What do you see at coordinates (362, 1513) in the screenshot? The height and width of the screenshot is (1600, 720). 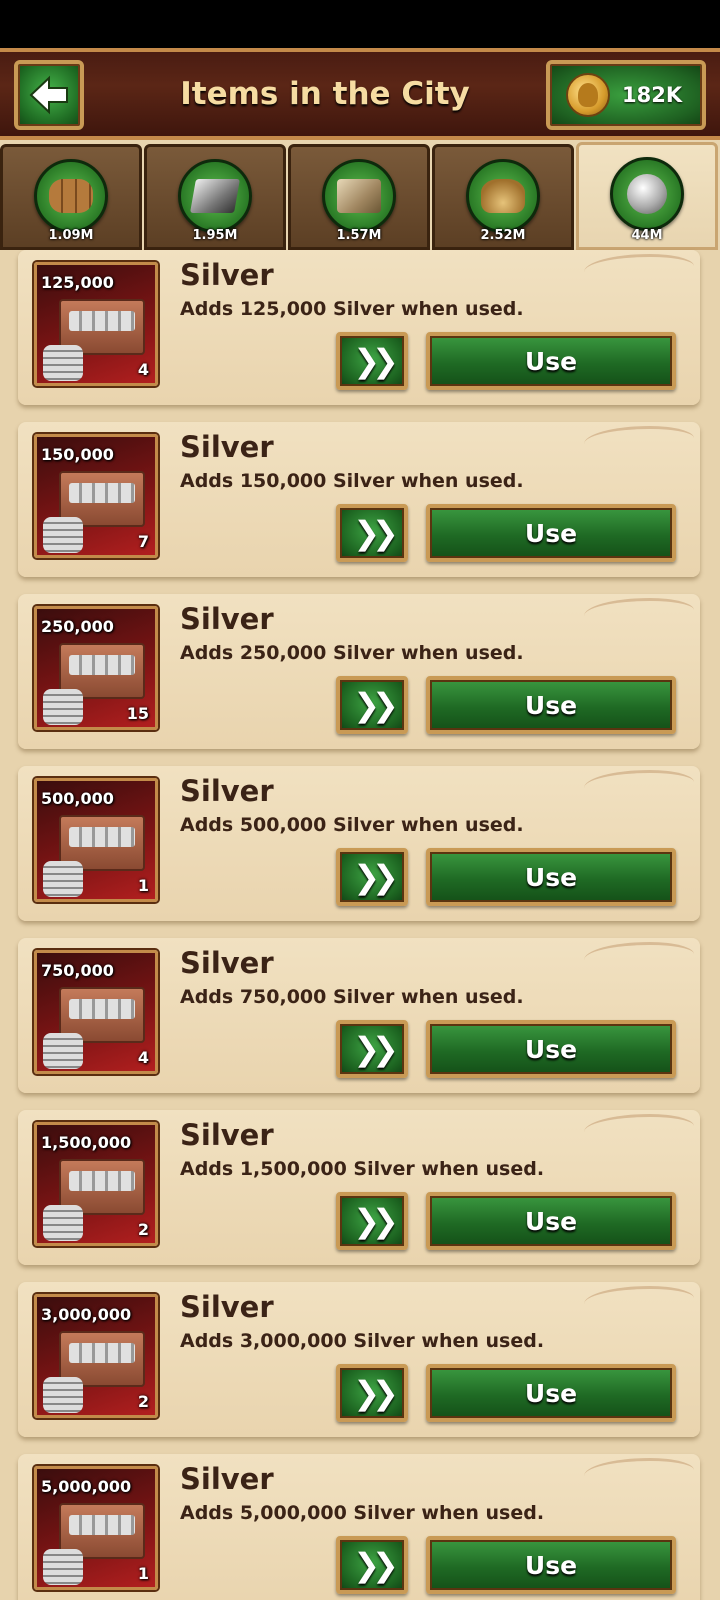 I see `item-description: Adds 5,000,000 Silver when used.` at bounding box center [362, 1513].